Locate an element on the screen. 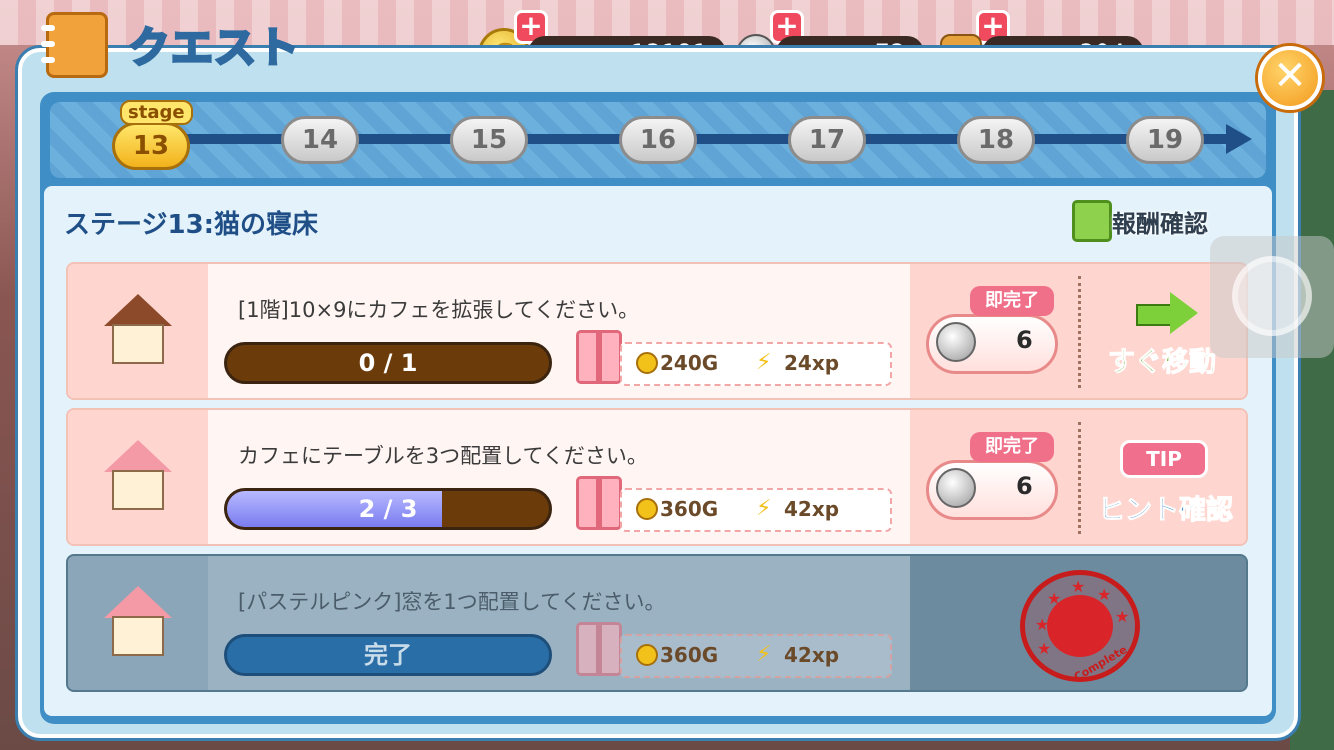  complete-stamp: ★ ★ ★ ★ ★ ★ Complete is located at coordinates (1080, 627).